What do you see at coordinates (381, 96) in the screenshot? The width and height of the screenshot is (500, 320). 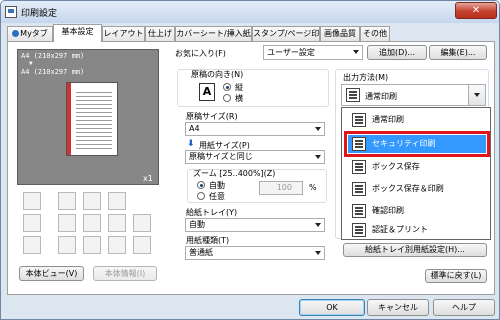 I see `output-value: 通常印刷` at bounding box center [381, 96].